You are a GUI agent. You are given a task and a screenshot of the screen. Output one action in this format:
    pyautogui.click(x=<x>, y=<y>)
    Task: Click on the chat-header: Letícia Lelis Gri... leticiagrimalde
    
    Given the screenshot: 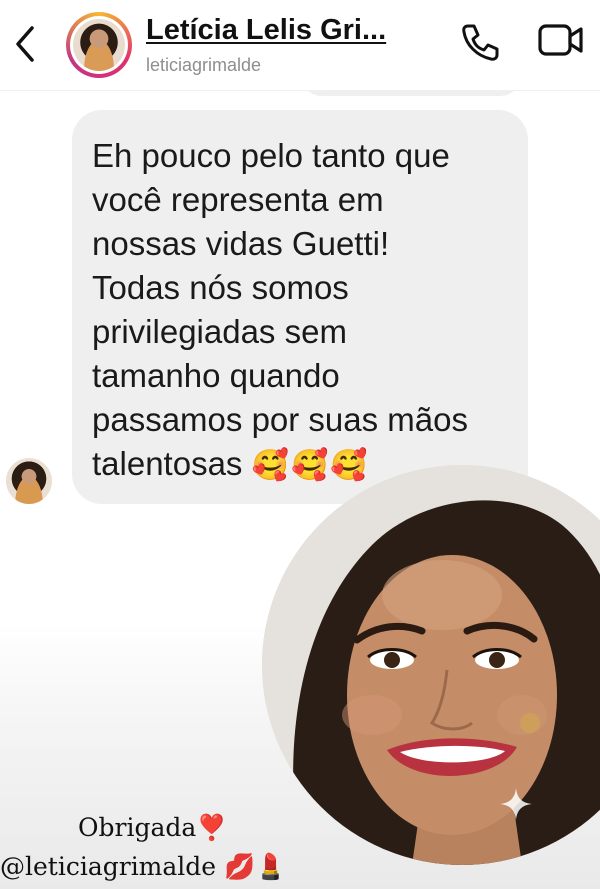 What is the action you would take?
    pyautogui.click(x=300, y=45)
    